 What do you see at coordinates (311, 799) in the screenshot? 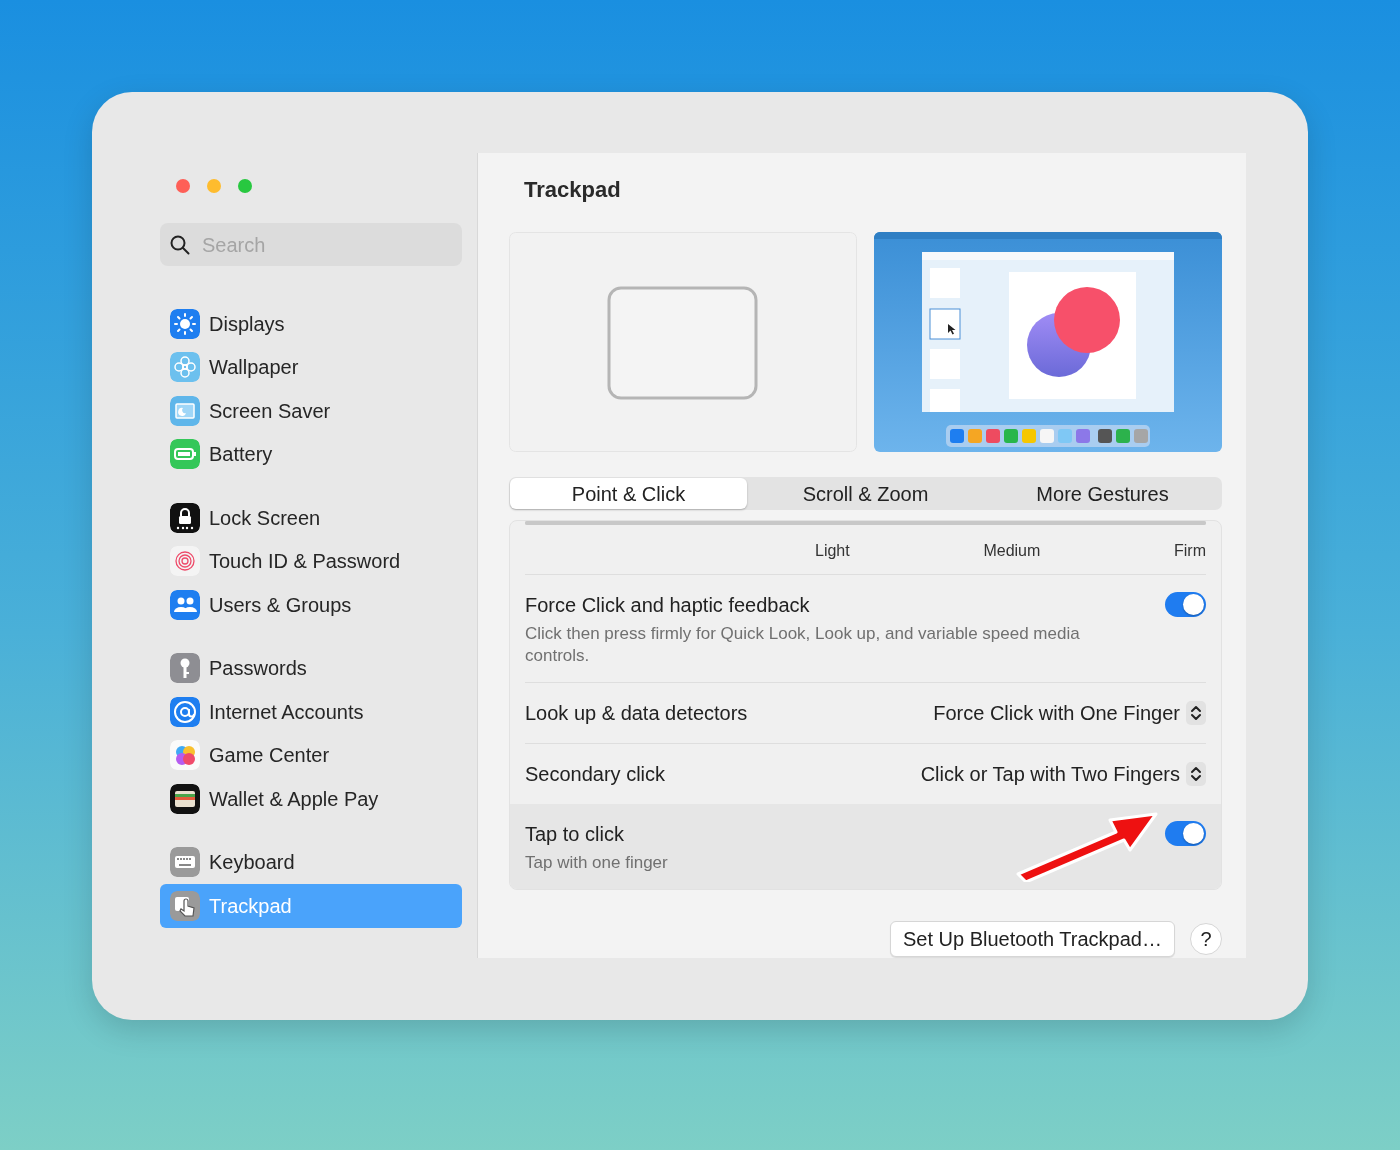
I see `sidebar-item: Wallet & Apple Pay` at bounding box center [311, 799].